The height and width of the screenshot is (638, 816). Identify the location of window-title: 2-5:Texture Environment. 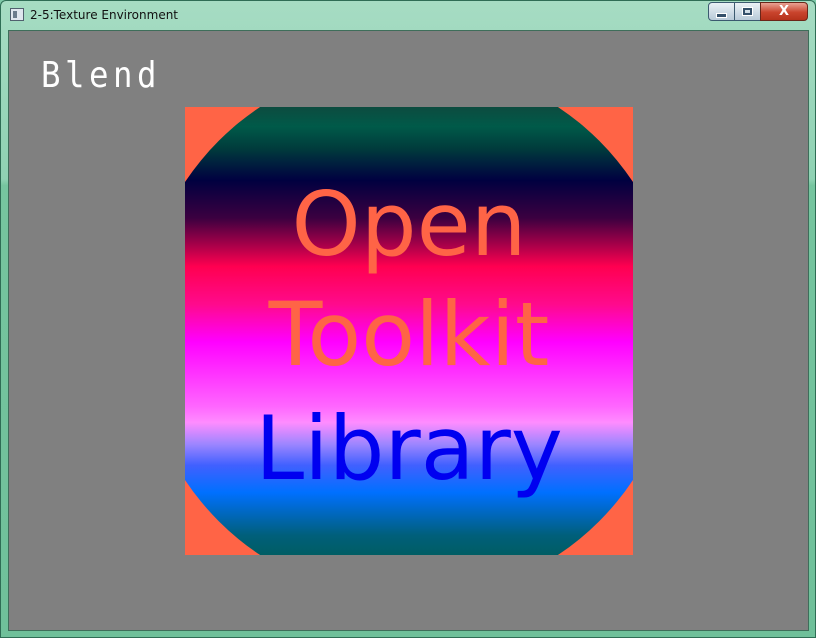
(104, 15).